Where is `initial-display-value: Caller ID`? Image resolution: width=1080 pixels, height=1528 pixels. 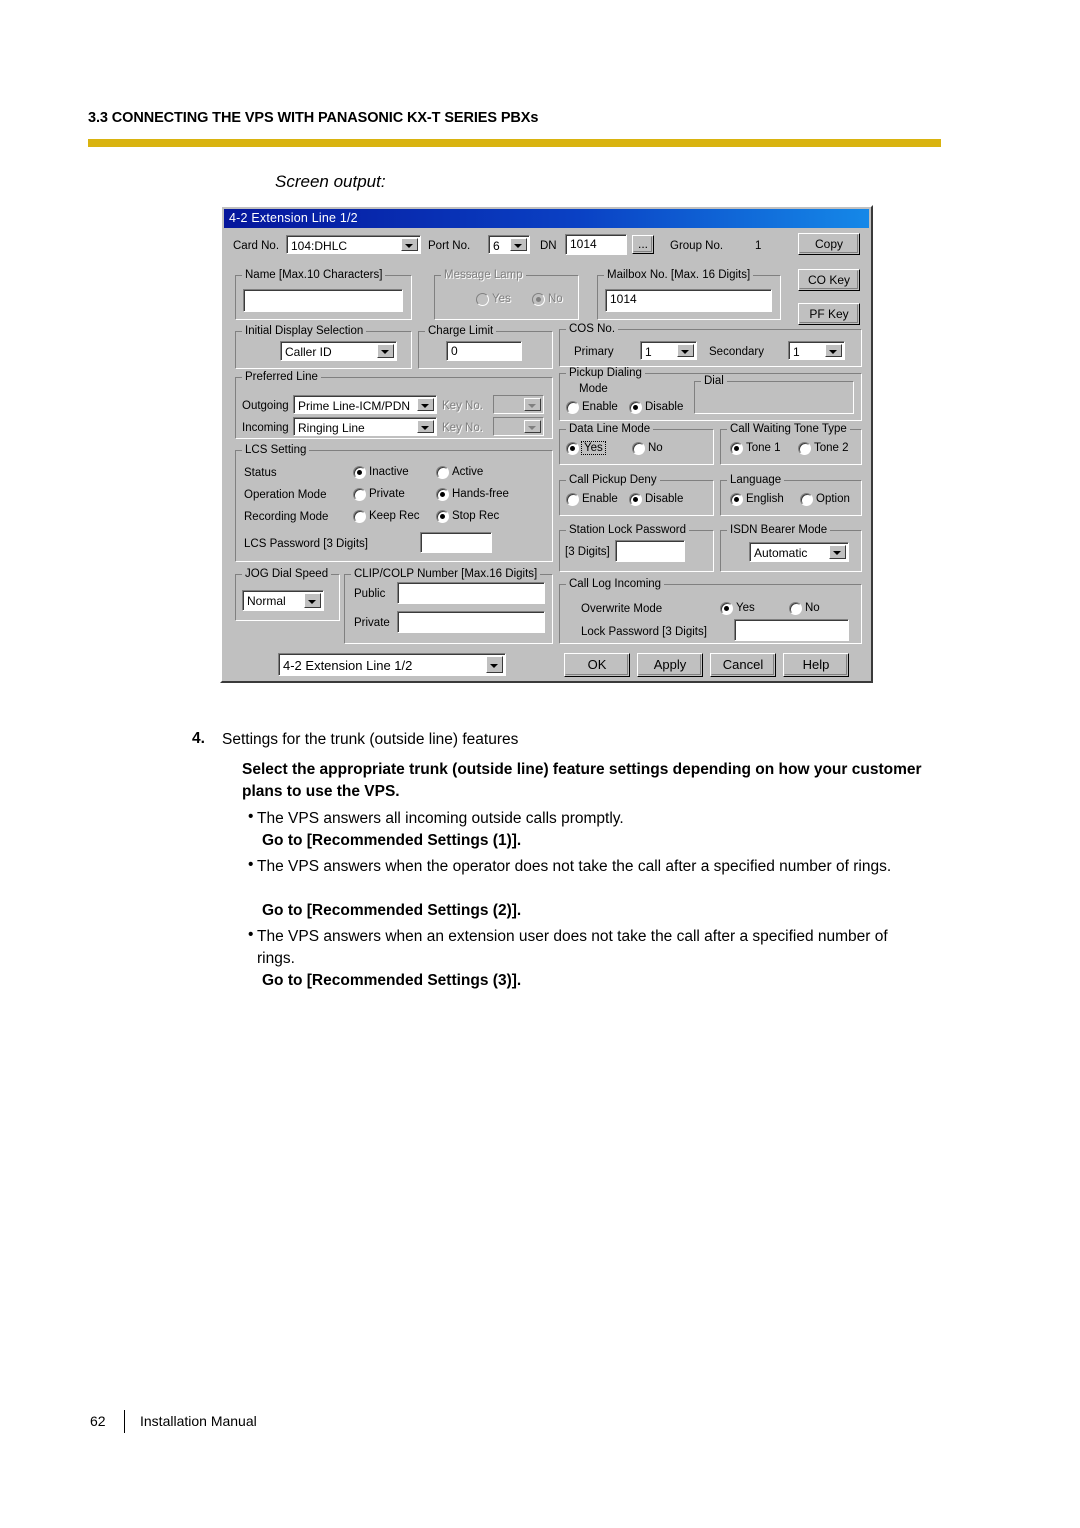
initial-display-value: Caller ID is located at coordinates (308, 352).